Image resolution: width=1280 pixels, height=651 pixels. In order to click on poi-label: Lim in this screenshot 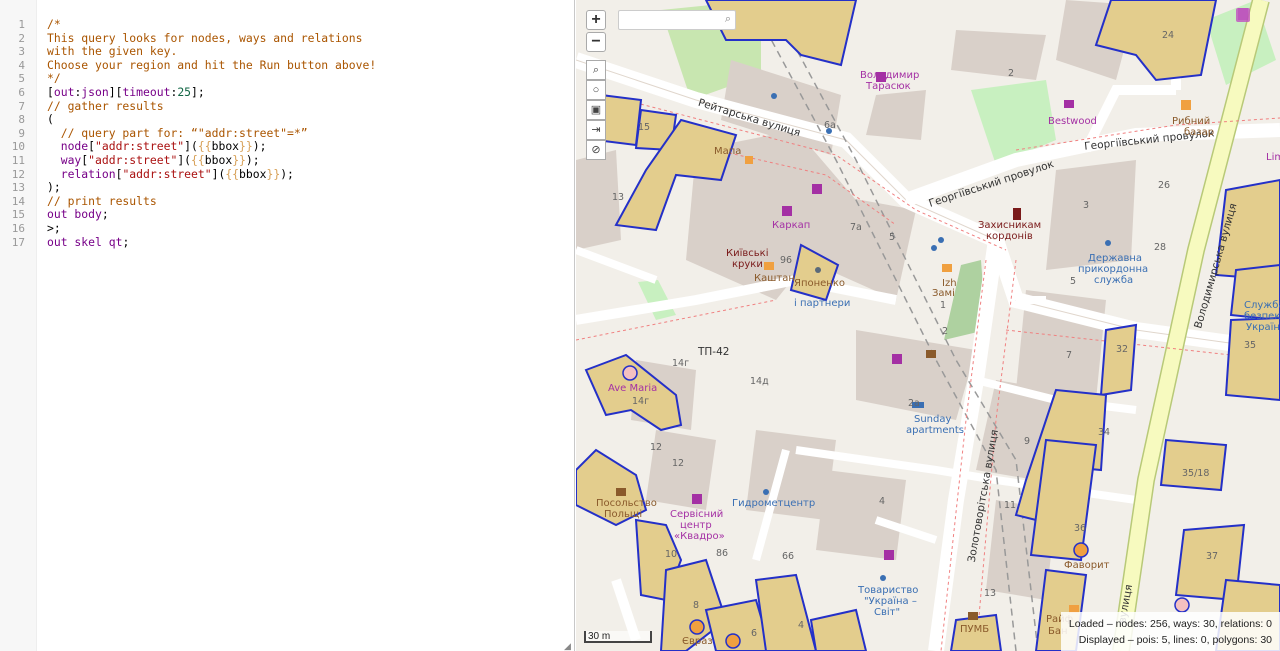, I will do `click(1273, 157)`.